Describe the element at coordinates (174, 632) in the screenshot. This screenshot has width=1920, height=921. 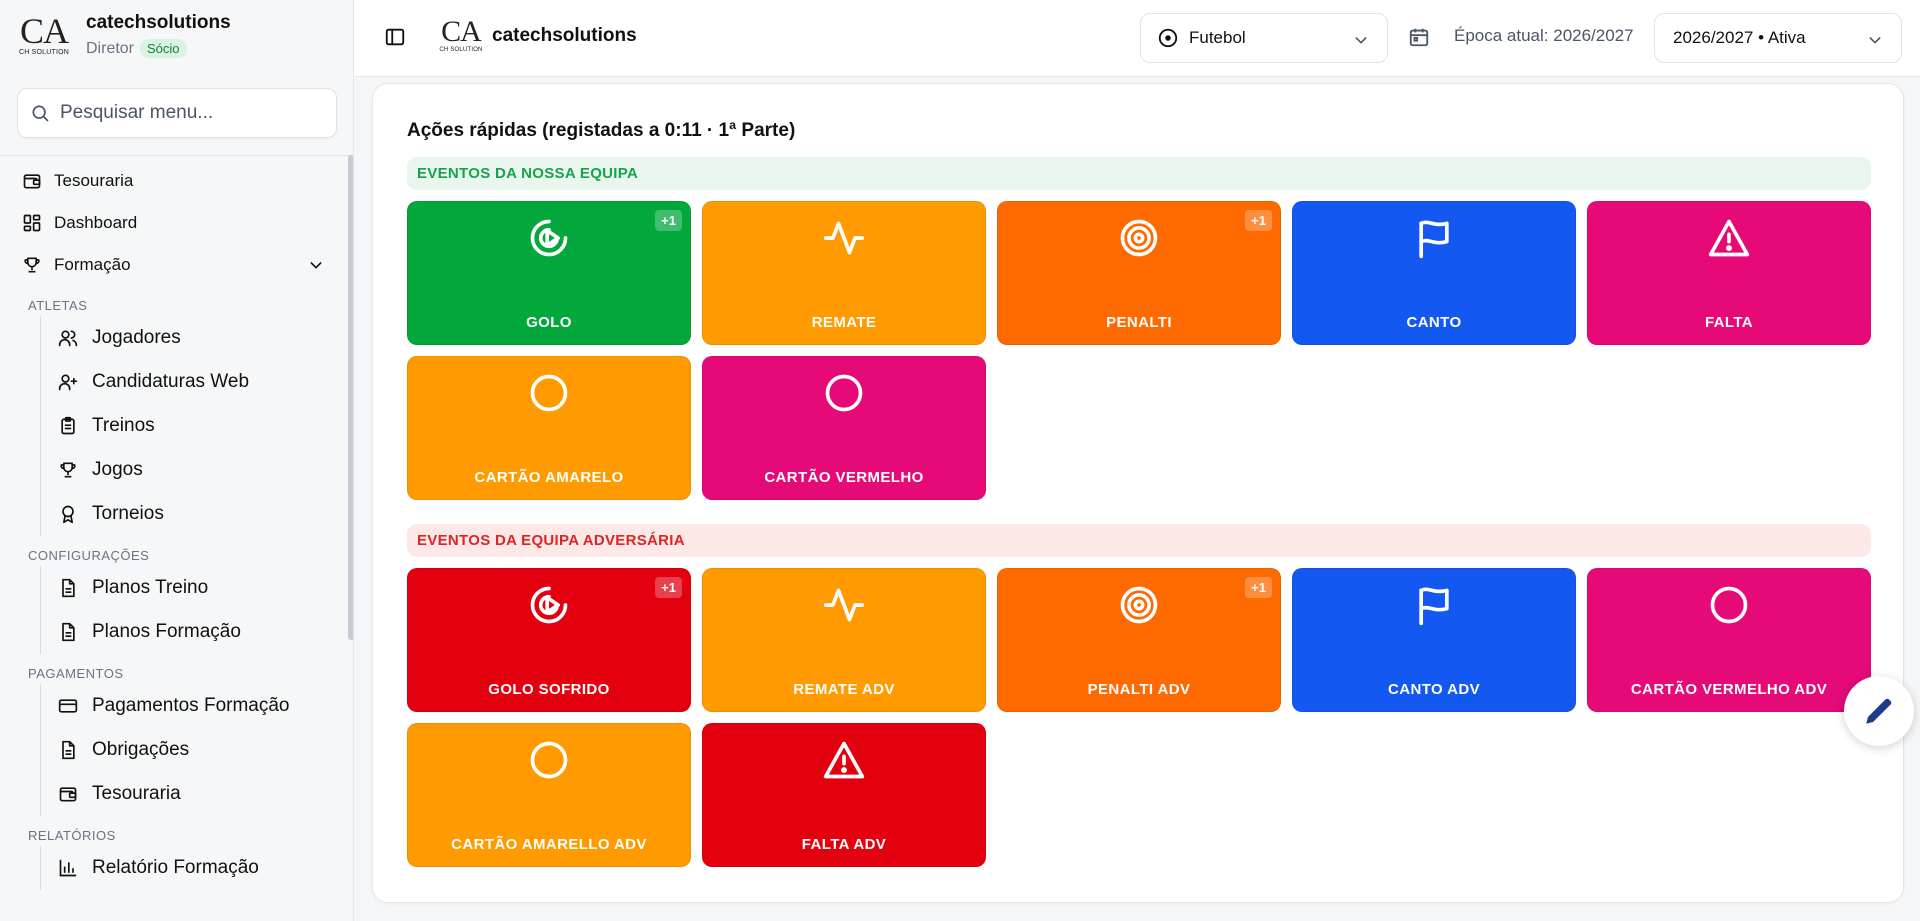
I see `sidebar-item-planos-formacao: Planos Formação` at that location.